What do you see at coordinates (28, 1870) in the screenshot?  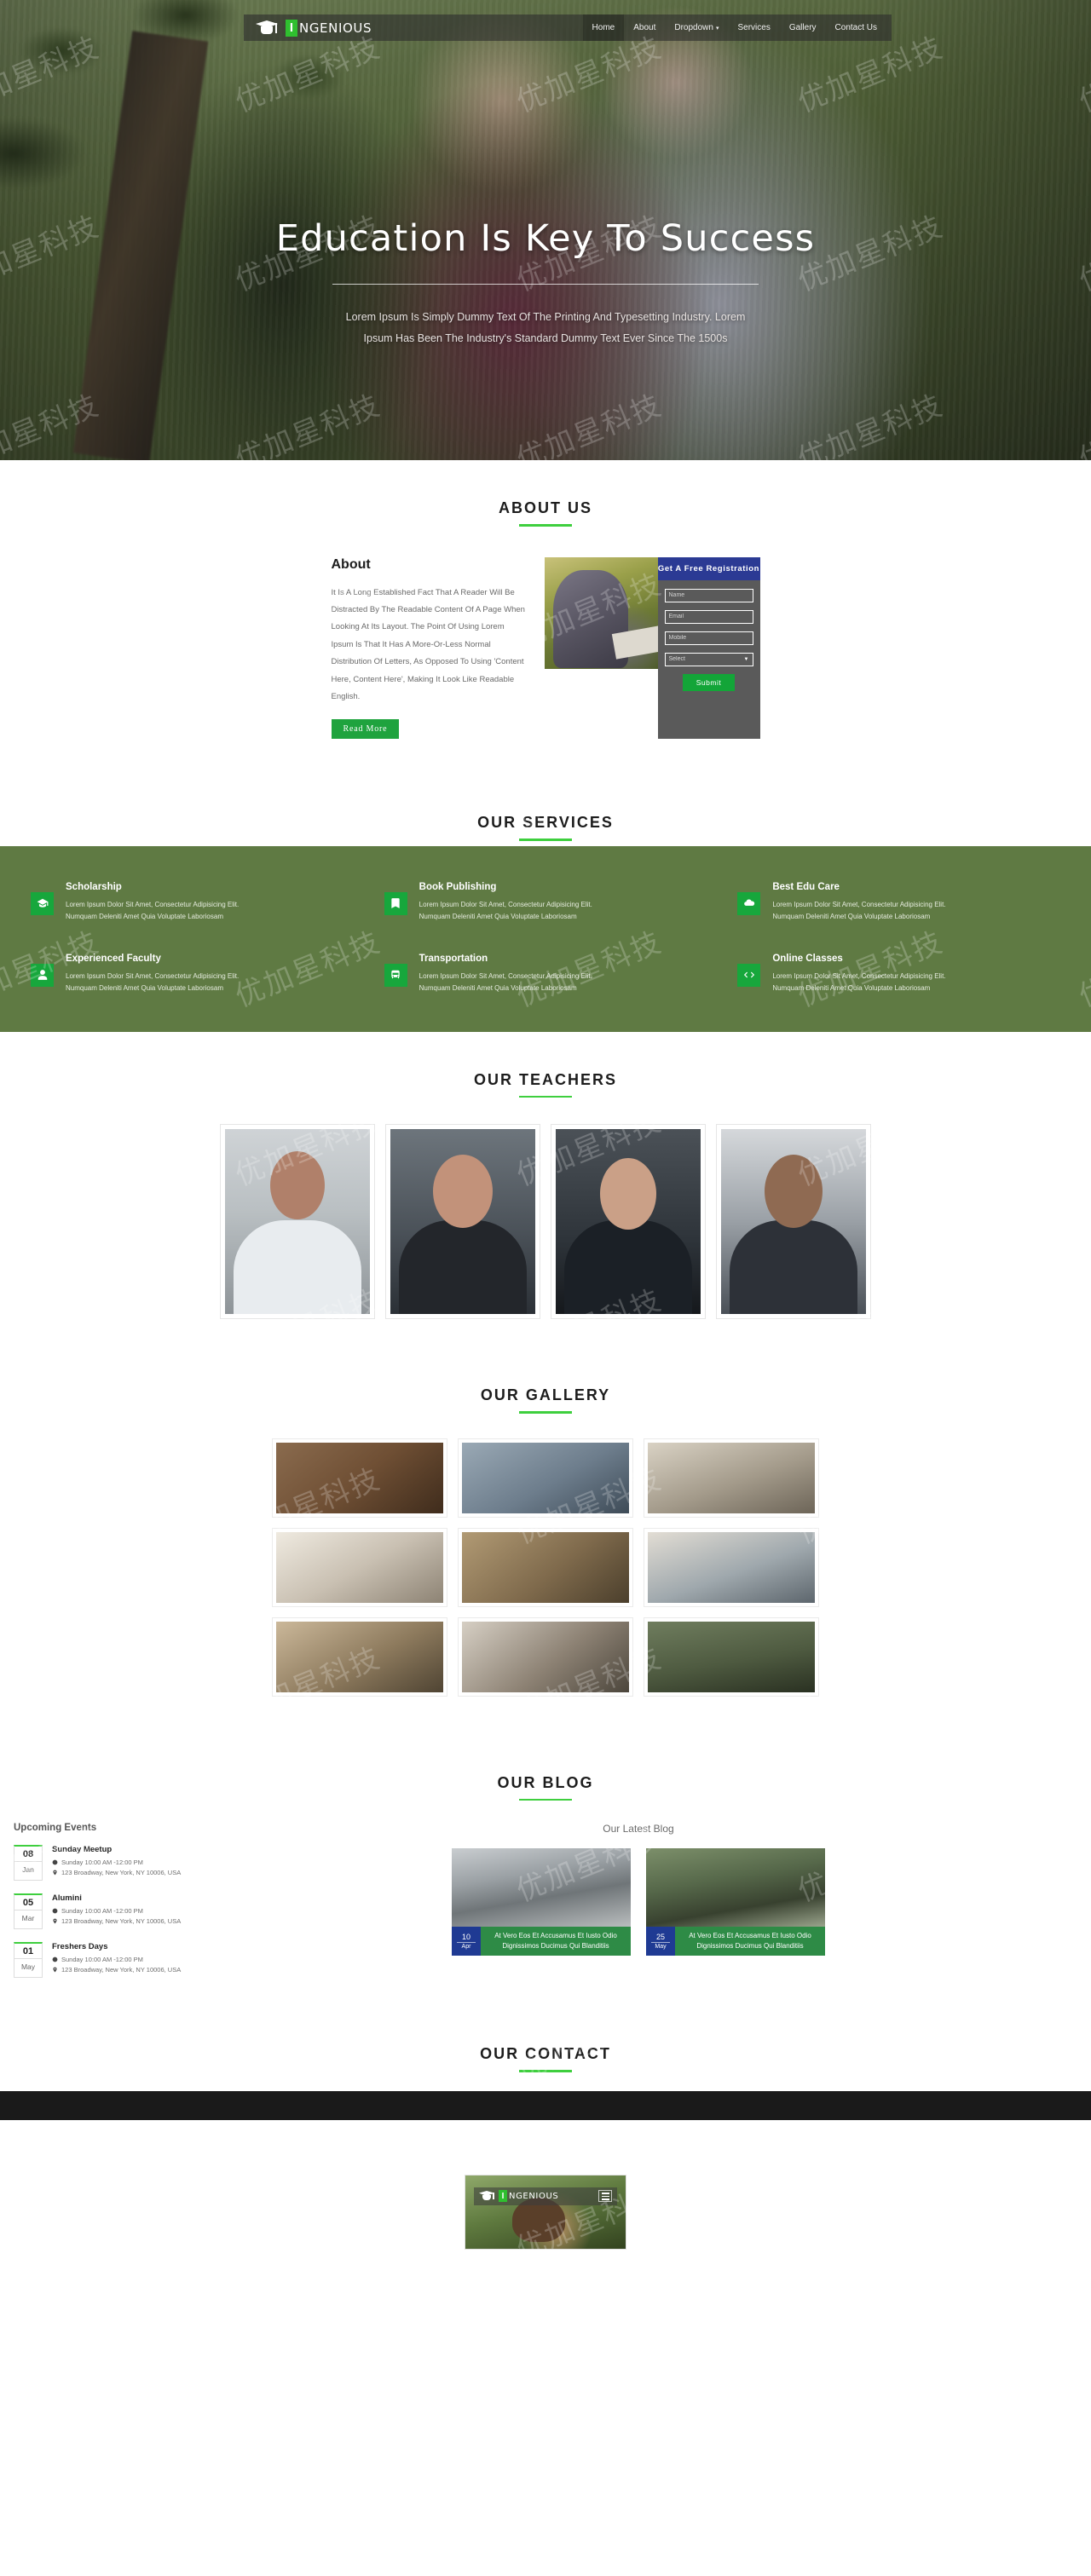 I see `event-month: Jan` at bounding box center [28, 1870].